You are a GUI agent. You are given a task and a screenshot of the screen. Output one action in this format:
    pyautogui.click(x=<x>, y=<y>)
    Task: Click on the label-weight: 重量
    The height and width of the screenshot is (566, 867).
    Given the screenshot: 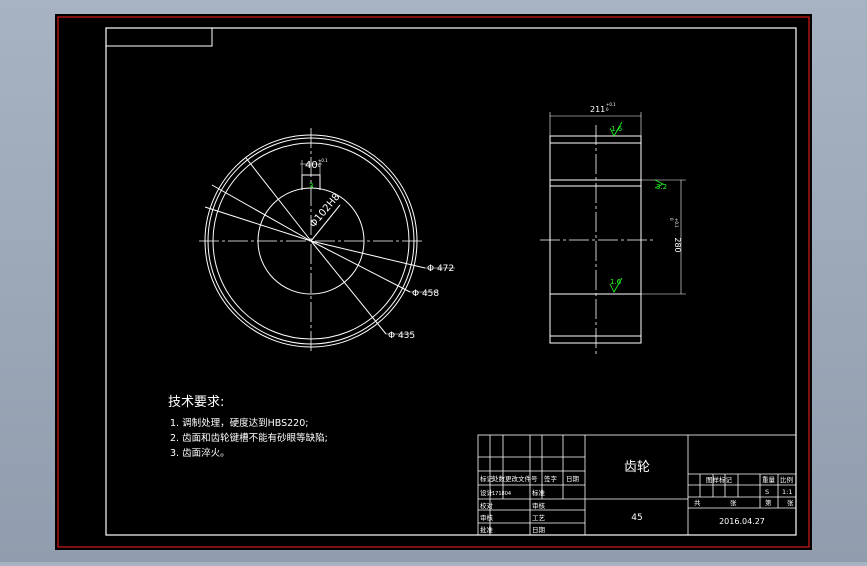 What is the action you would take?
    pyautogui.click(x=769, y=480)
    